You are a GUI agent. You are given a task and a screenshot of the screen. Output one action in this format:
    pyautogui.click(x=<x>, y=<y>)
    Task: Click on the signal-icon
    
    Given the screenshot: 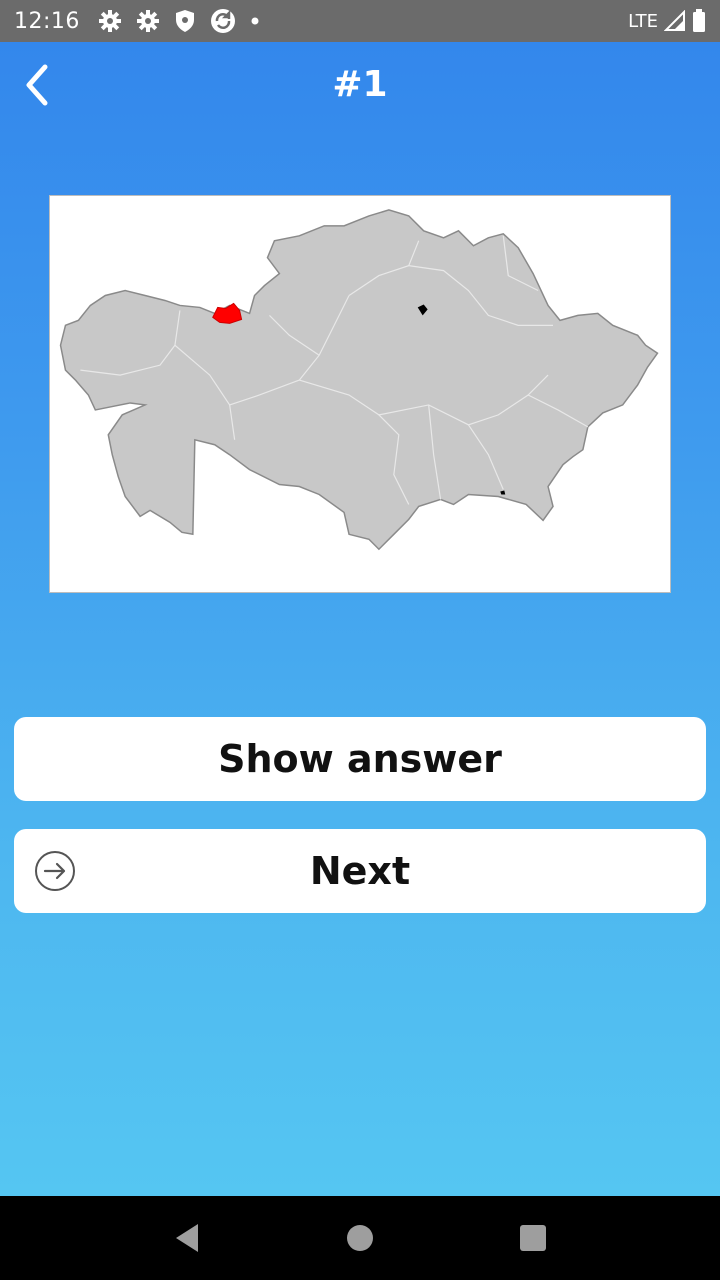 What is the action you would take?
    pyautogui.click(x=674, y=20)
    